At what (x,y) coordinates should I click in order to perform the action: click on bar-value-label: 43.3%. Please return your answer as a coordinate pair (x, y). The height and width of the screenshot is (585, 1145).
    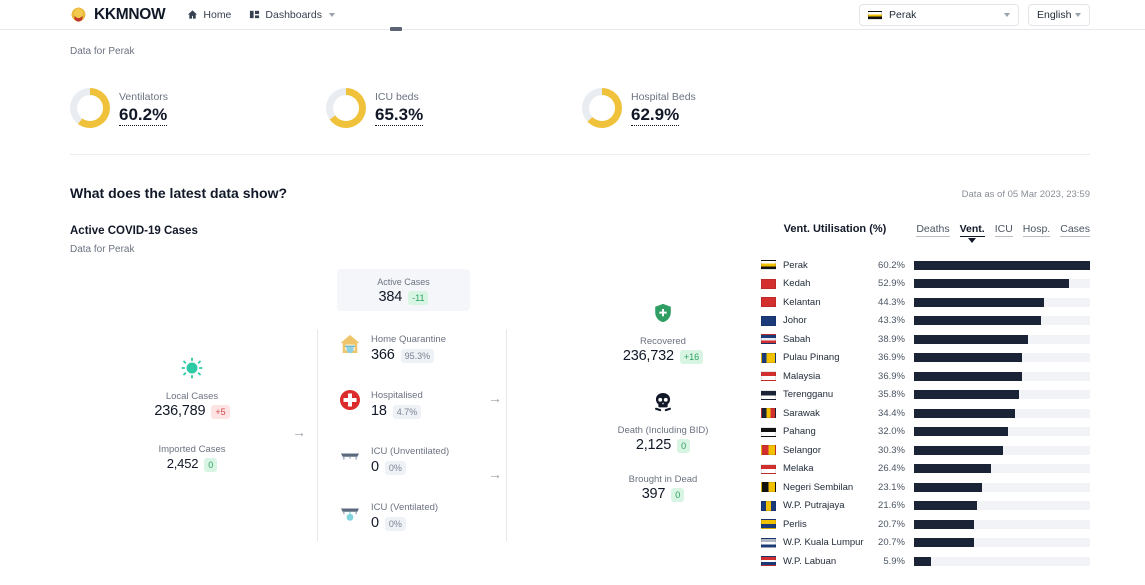
    Looking at the image, I should click on (891, 321).